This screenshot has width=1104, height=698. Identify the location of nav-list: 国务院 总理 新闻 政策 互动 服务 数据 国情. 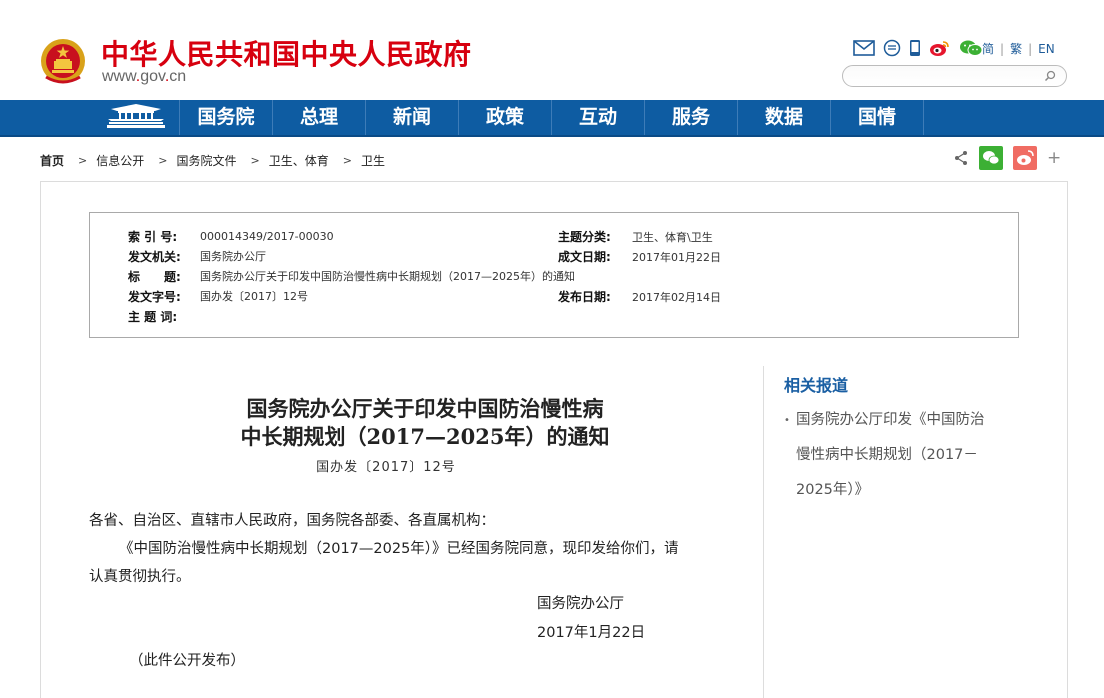
(552, 117).